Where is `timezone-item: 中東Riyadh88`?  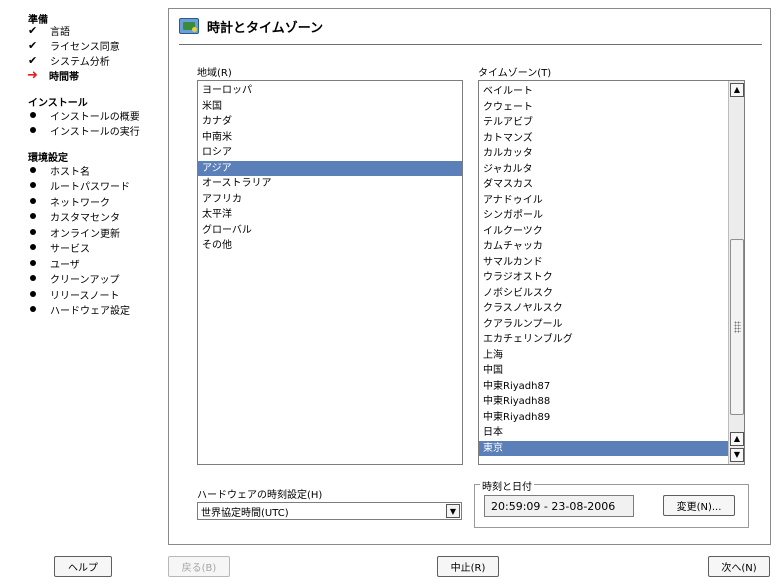 timezone-item: 中東Riyadh88 is located at coordinates (603, 402).